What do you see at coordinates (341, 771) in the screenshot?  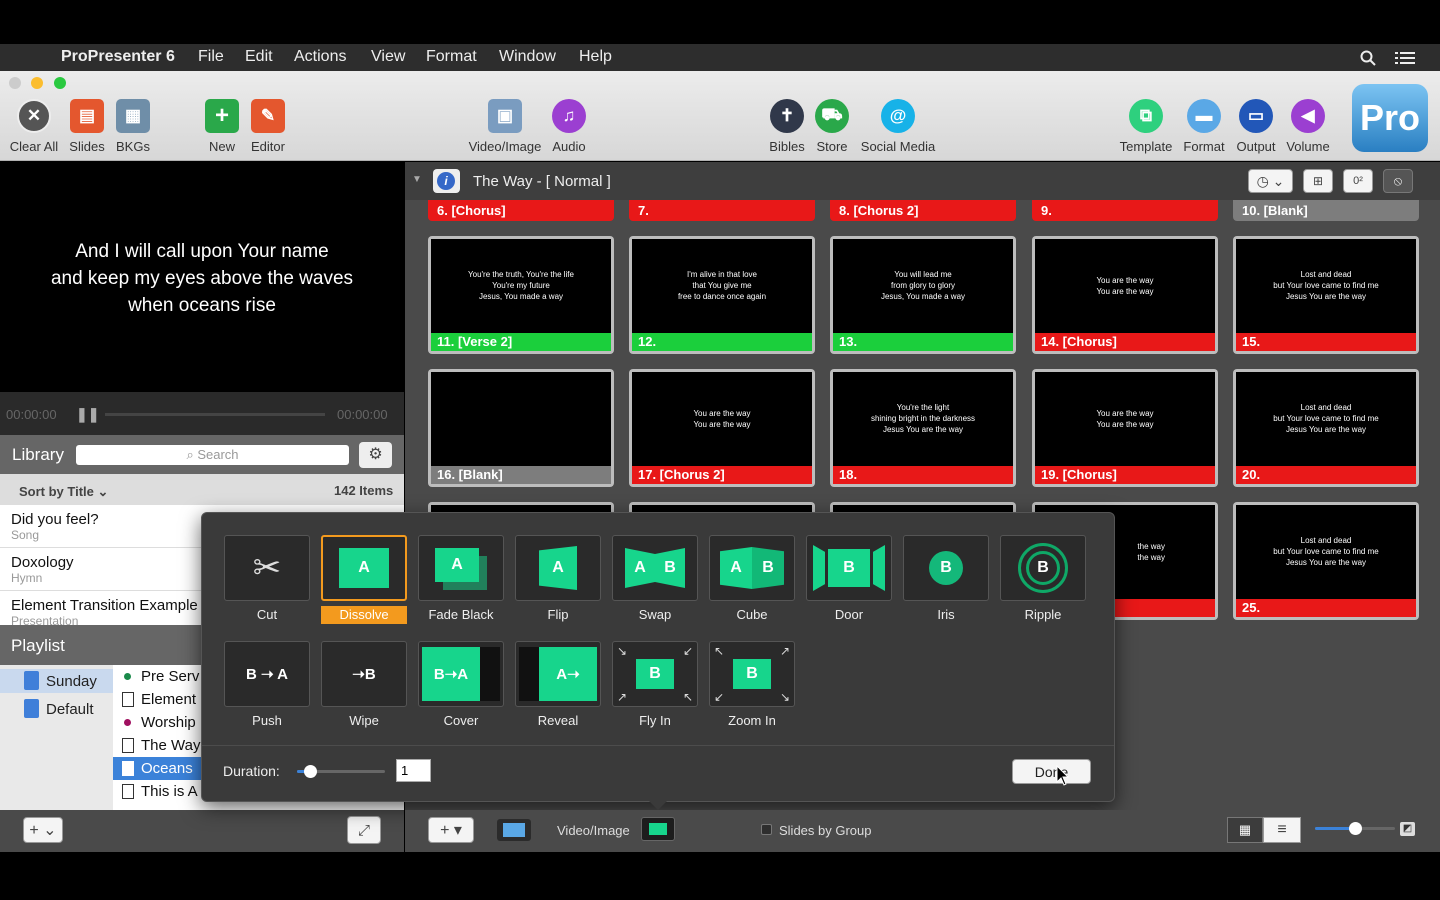 I see `duration-slider` at bounding box center [341, 771].